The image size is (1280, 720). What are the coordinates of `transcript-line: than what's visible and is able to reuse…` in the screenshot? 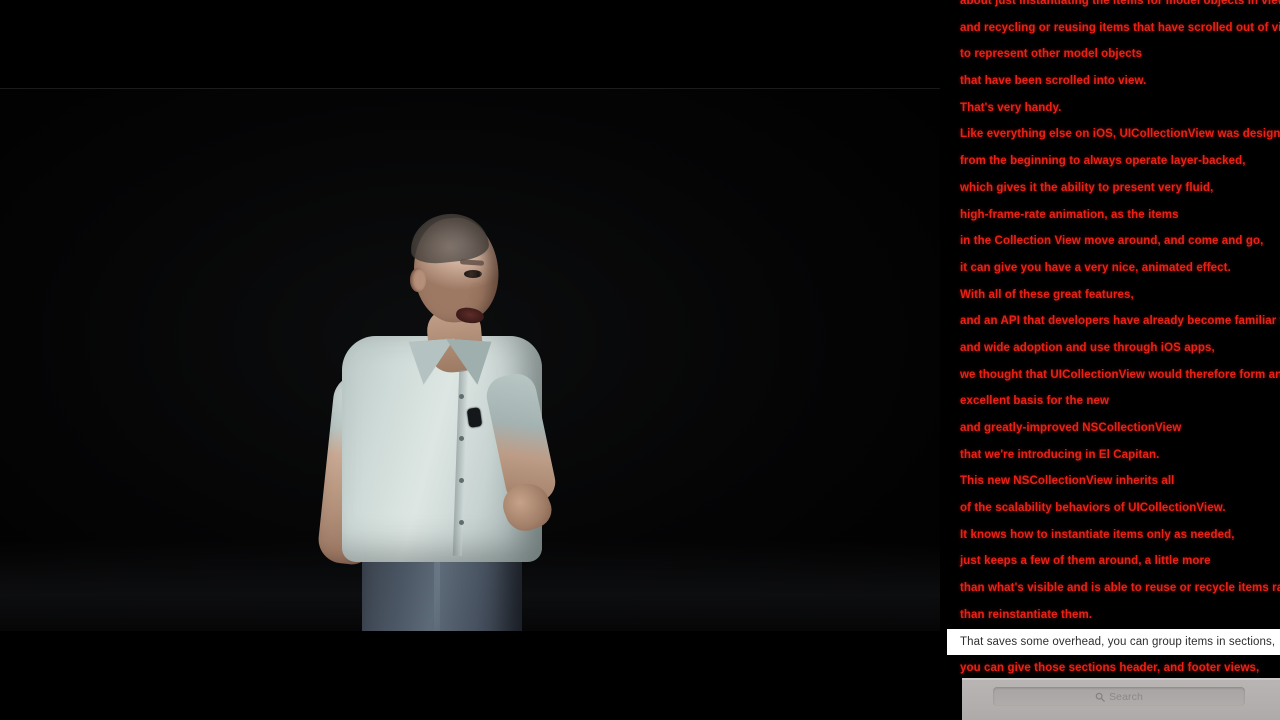 It's located at (1110, 588).